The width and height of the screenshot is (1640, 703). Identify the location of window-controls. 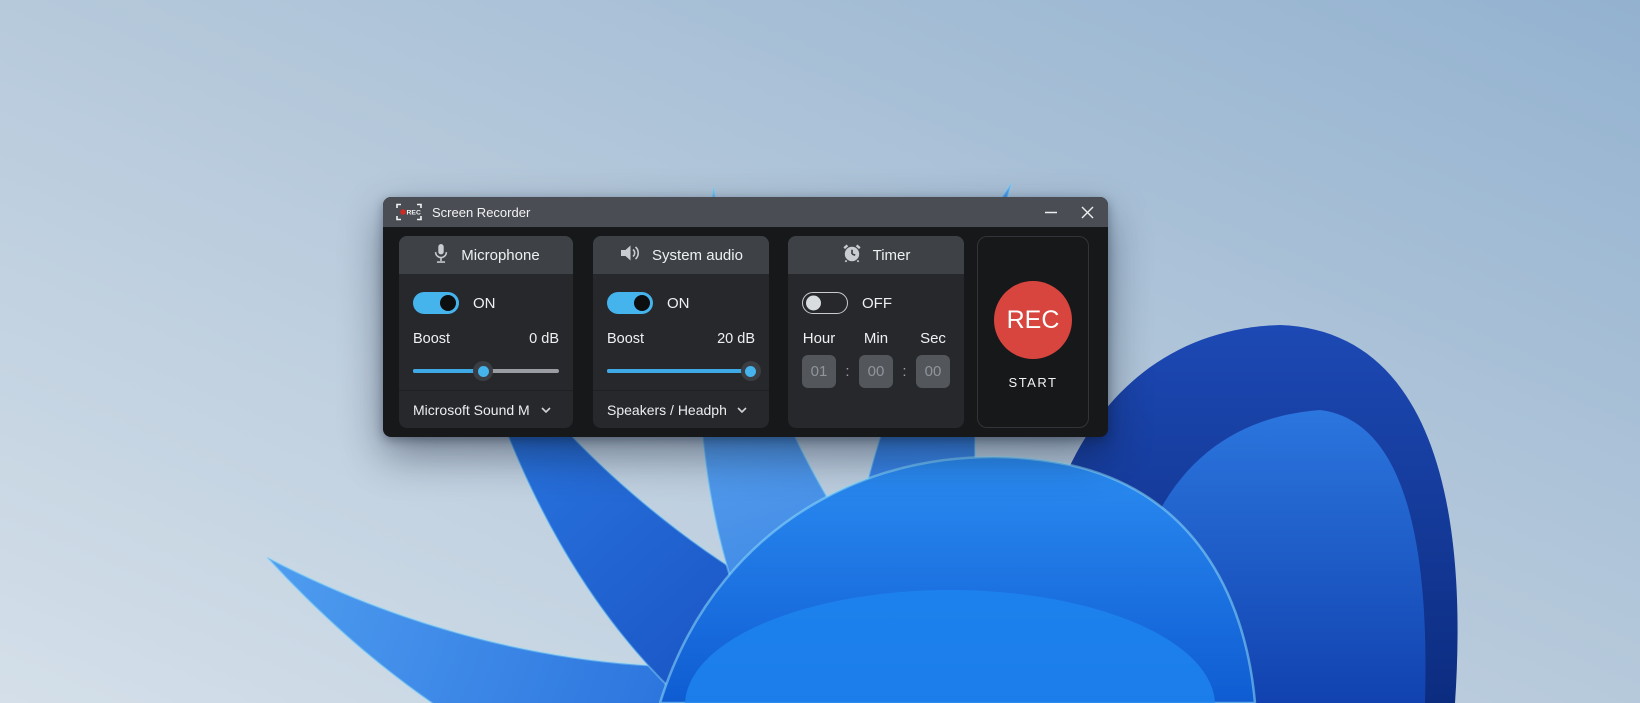
(1069, 212).